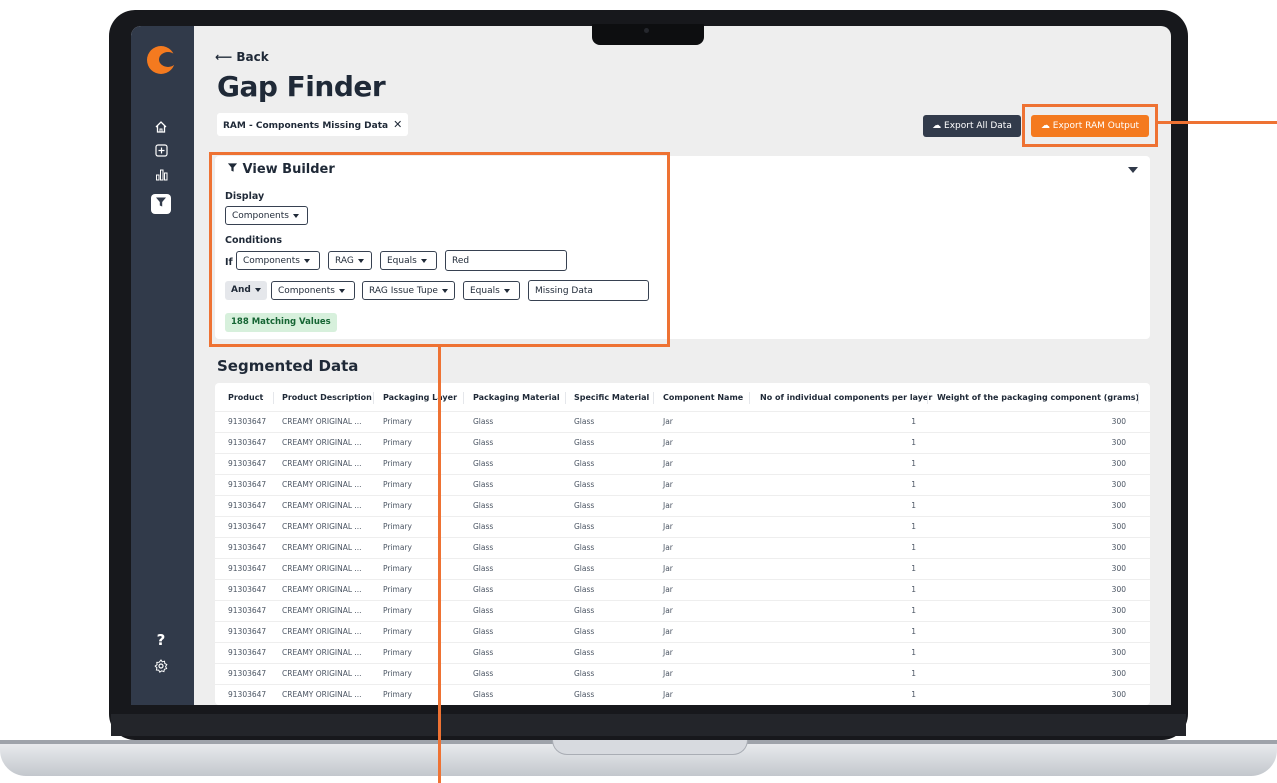 The height and width of the screenshot is (783, 1277). I want to click on callout-line-down, so click(439, 563).